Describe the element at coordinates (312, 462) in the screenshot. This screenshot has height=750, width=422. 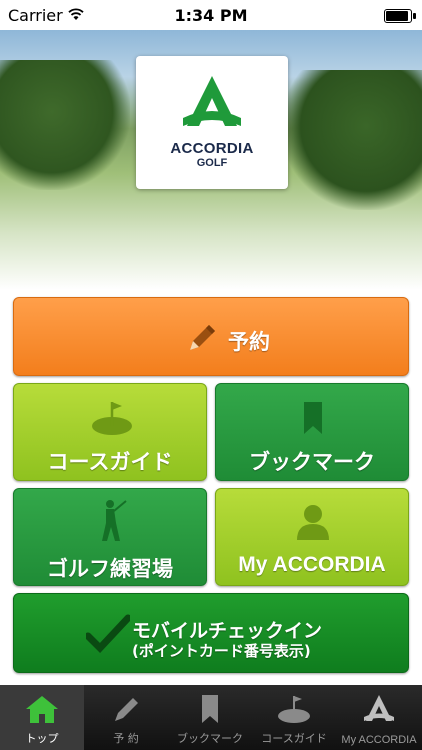
I see `bookmark-label: ブックマーク` at that location.